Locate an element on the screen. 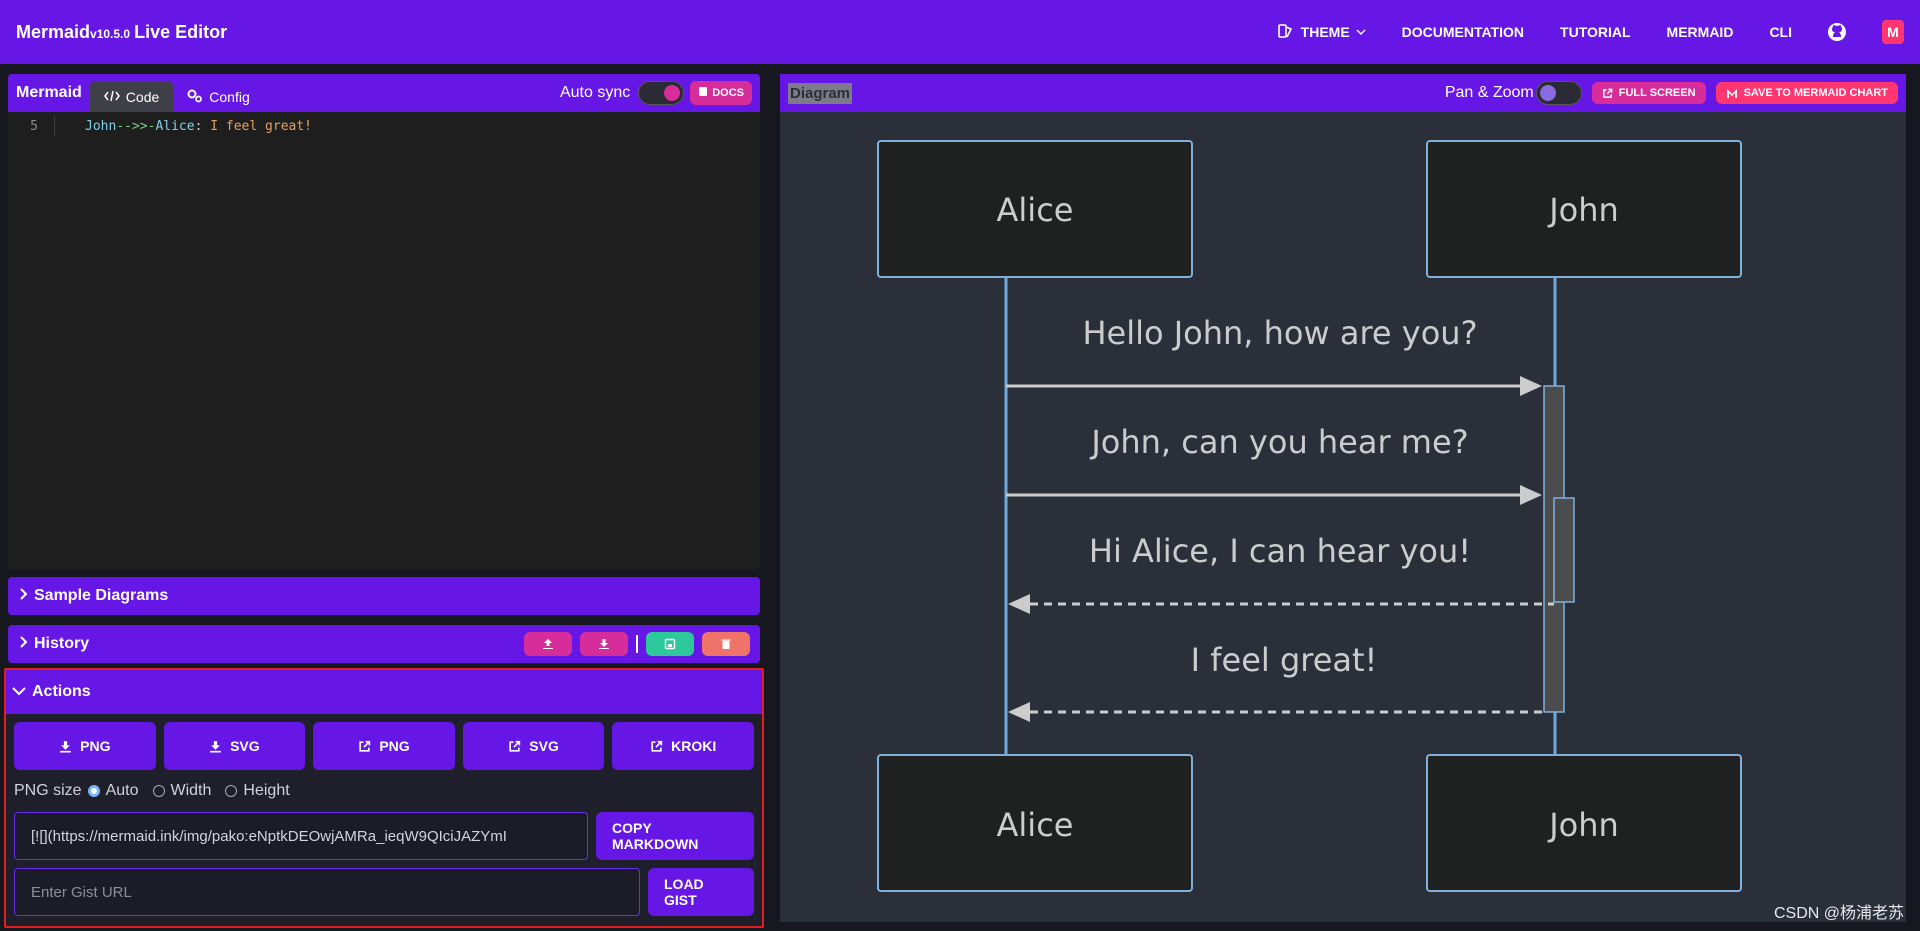 The image size is (1920, 931). chevron-down-icon is located at coordinates (1361, 32).